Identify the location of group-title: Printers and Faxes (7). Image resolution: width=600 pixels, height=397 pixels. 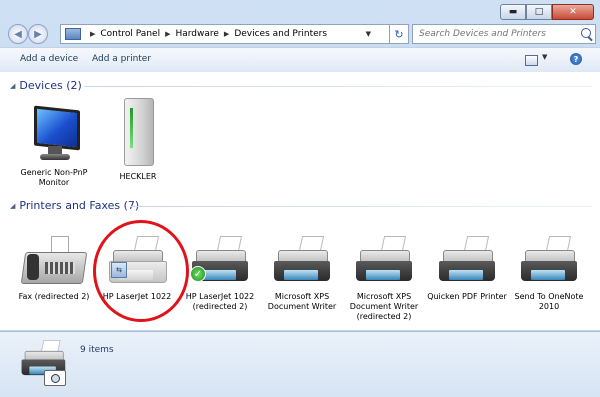
(79, 205).